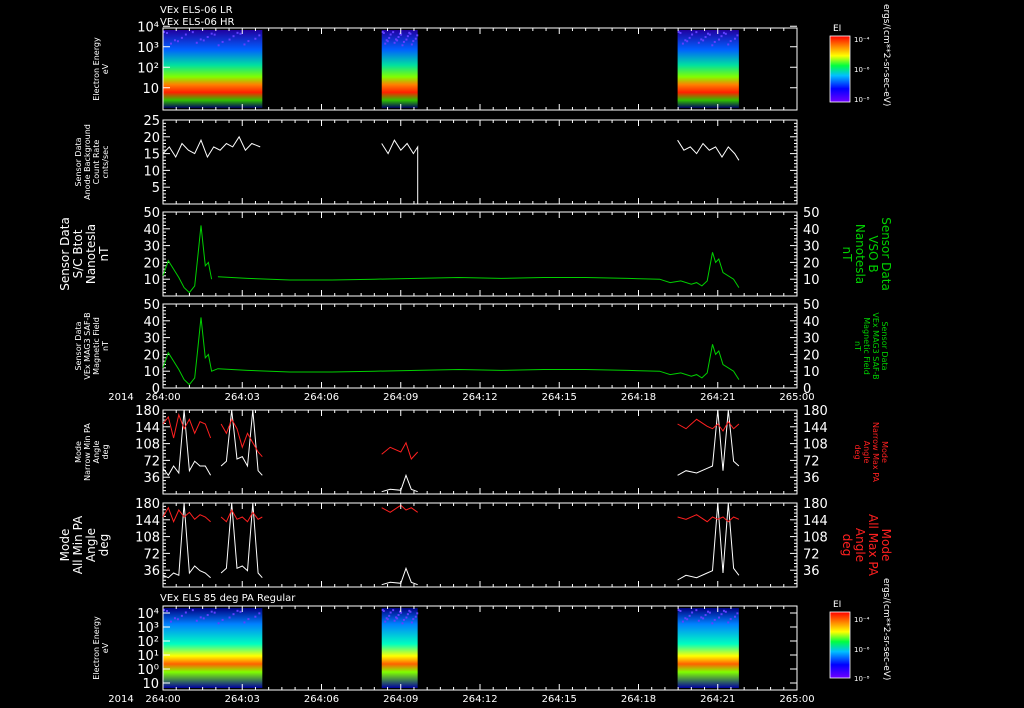 Image resolution: width=1024 pixels, height=708 pixels. I want to click on y-tick-label: 180, so click(147, 504).